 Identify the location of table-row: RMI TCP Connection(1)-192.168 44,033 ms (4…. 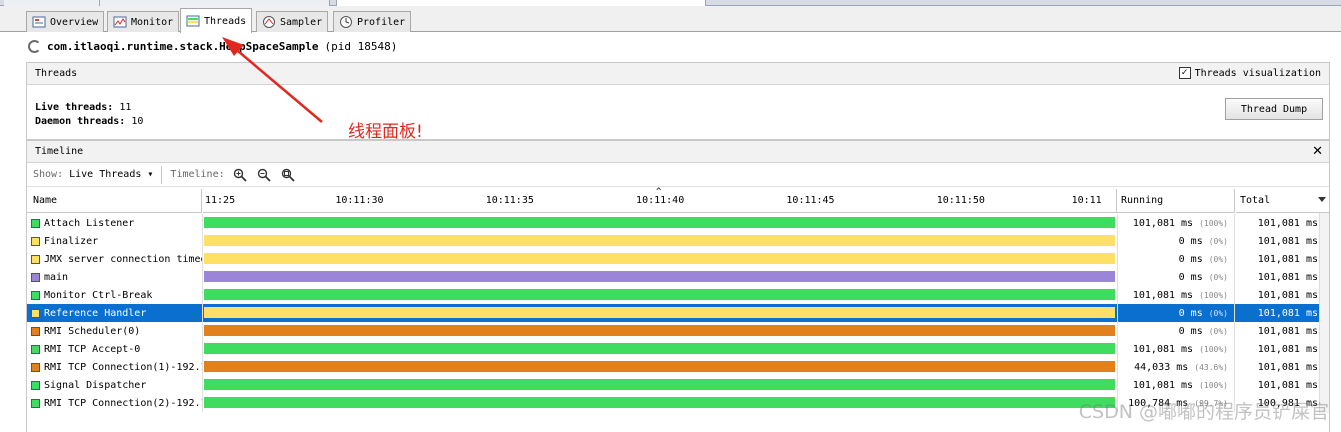
(678, 367).